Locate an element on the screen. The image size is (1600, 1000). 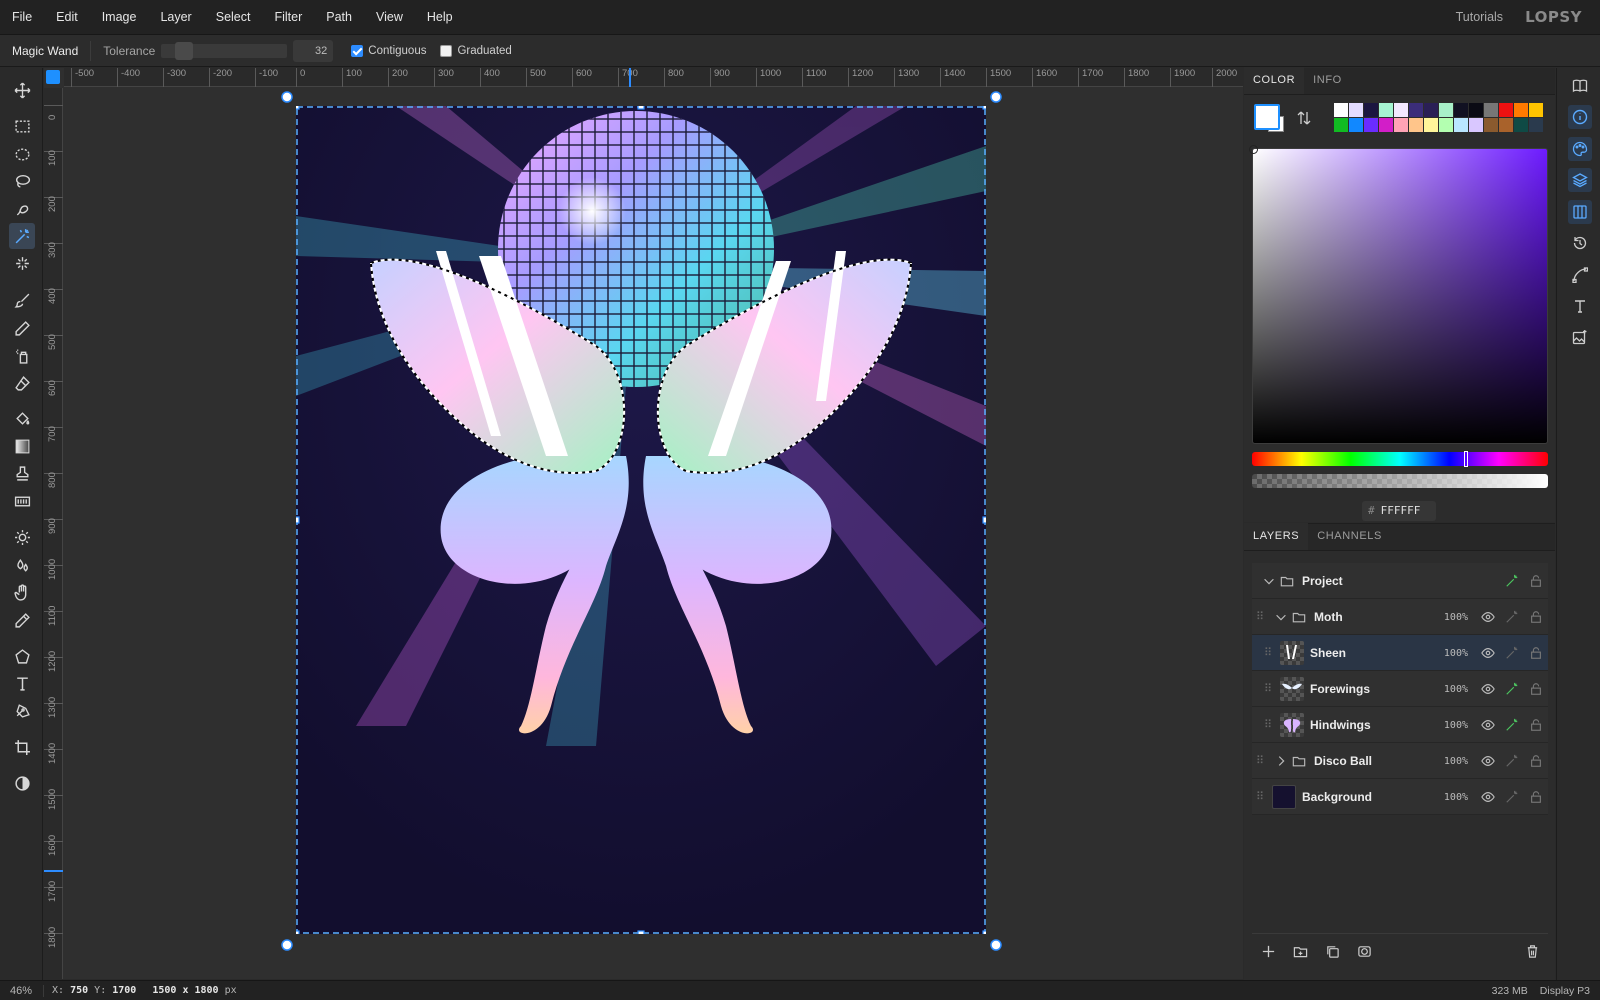
dodge-tool is located at coordinates (22, 537).